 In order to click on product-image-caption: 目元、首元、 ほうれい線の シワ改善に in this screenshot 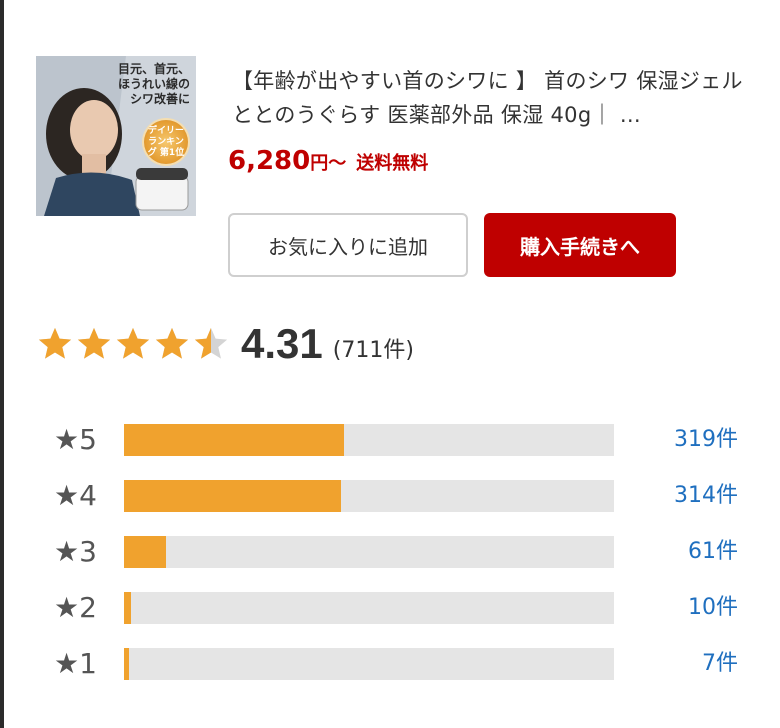, I will do `click(154, 84)`.